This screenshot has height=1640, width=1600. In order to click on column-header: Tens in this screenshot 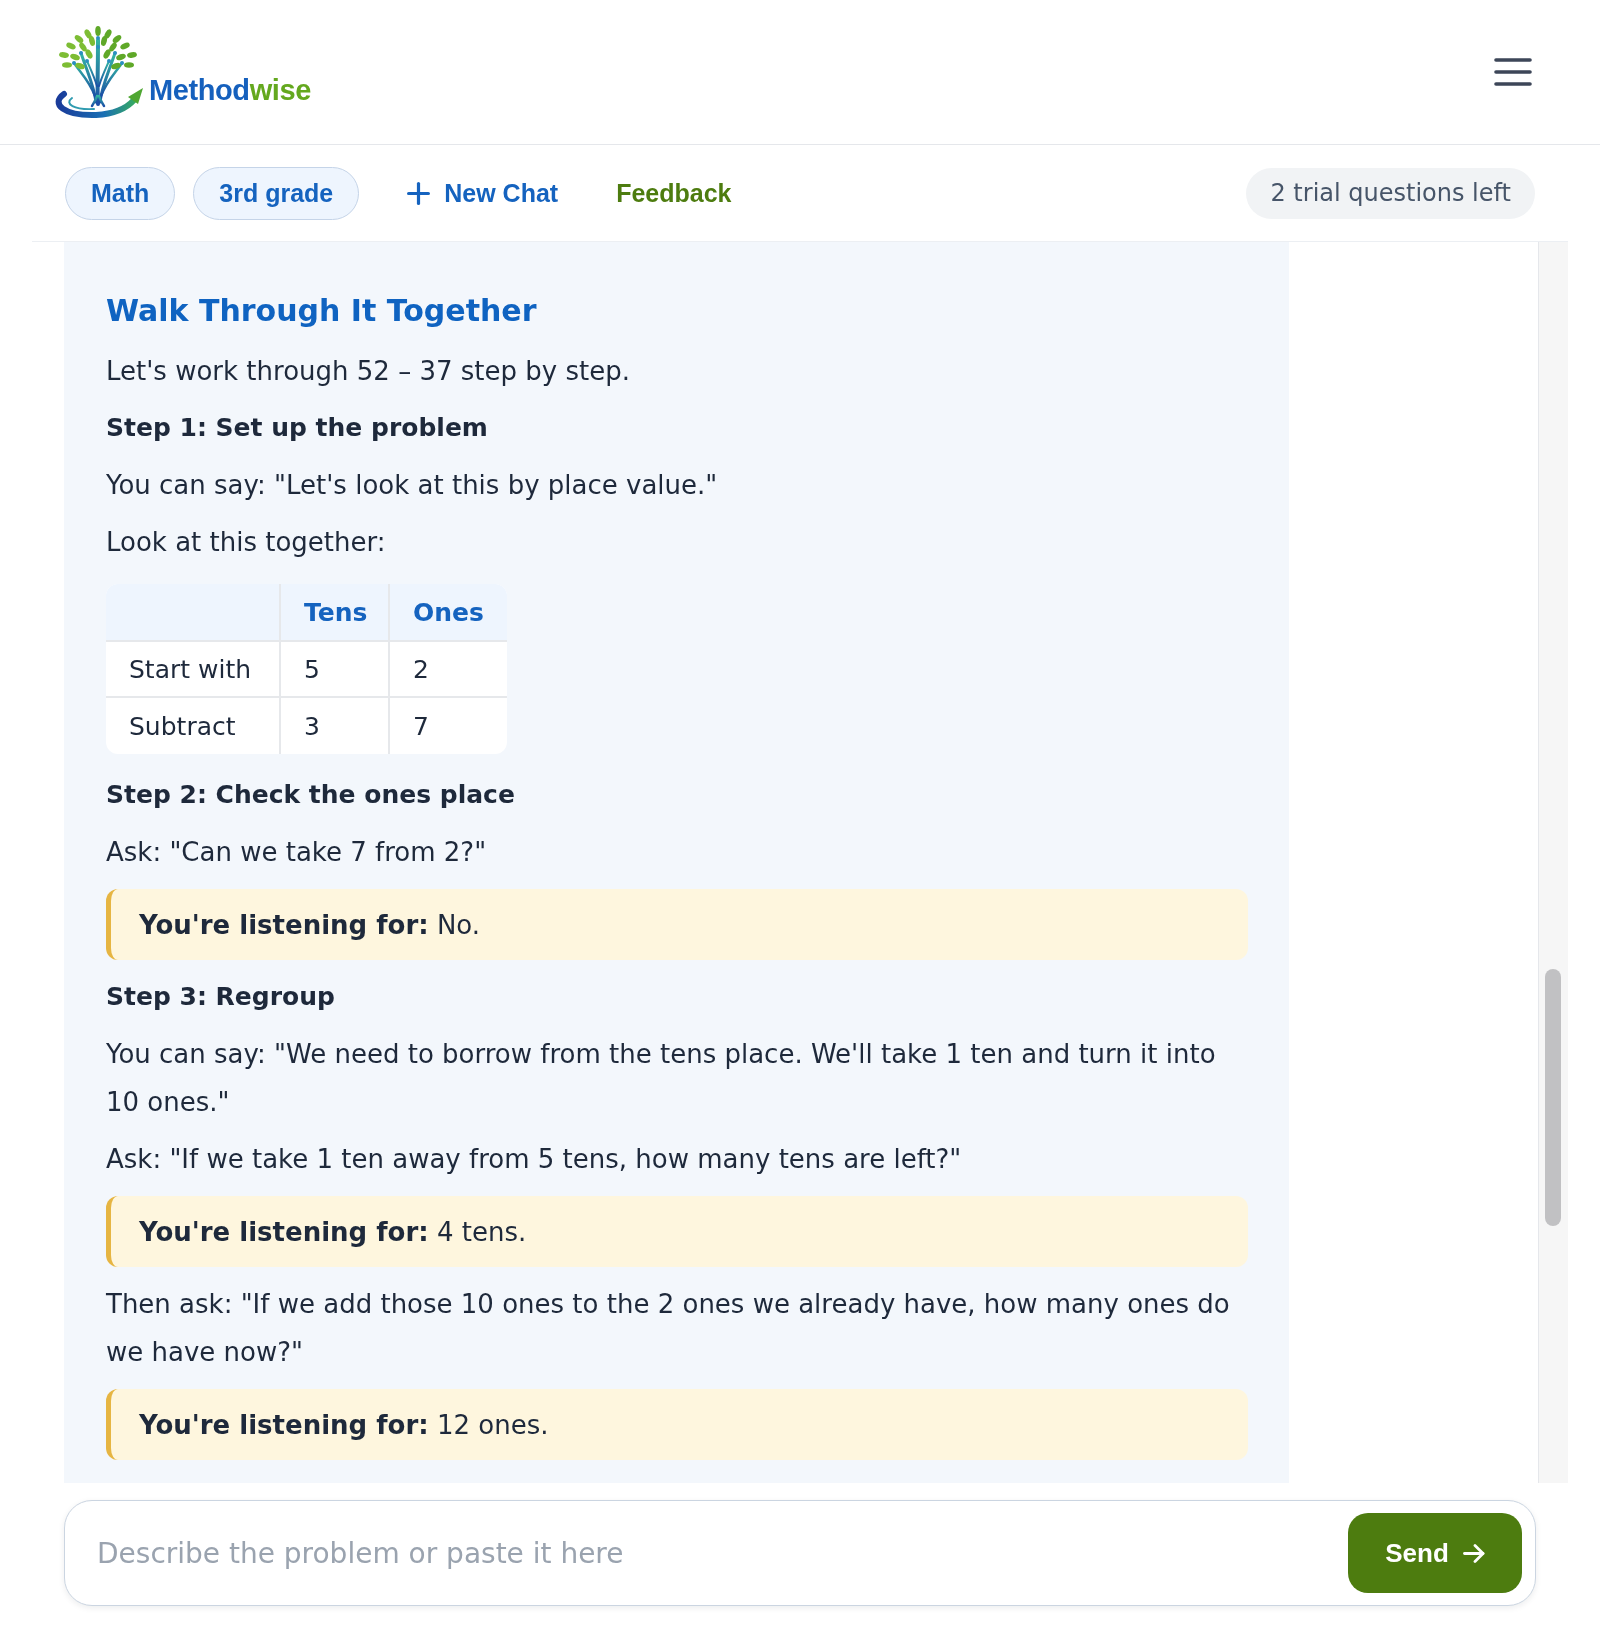, I will do `click(333, 613)`.